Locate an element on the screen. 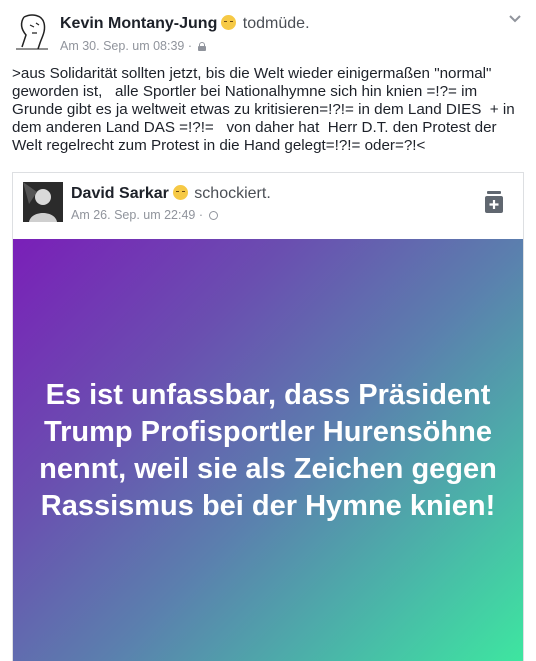 This screenshot has width=536, height=661. avatar is located at coordinates (32, 31).